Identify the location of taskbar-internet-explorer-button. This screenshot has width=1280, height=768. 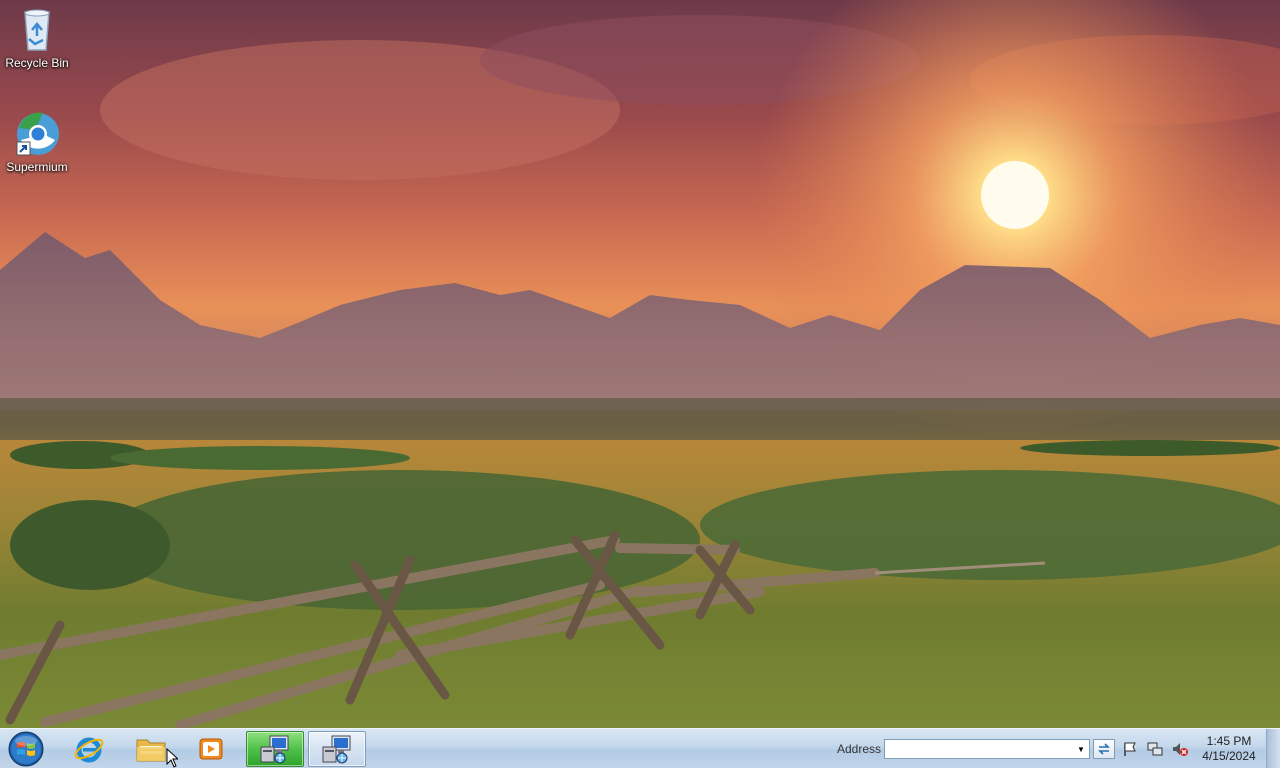
(89, 749).